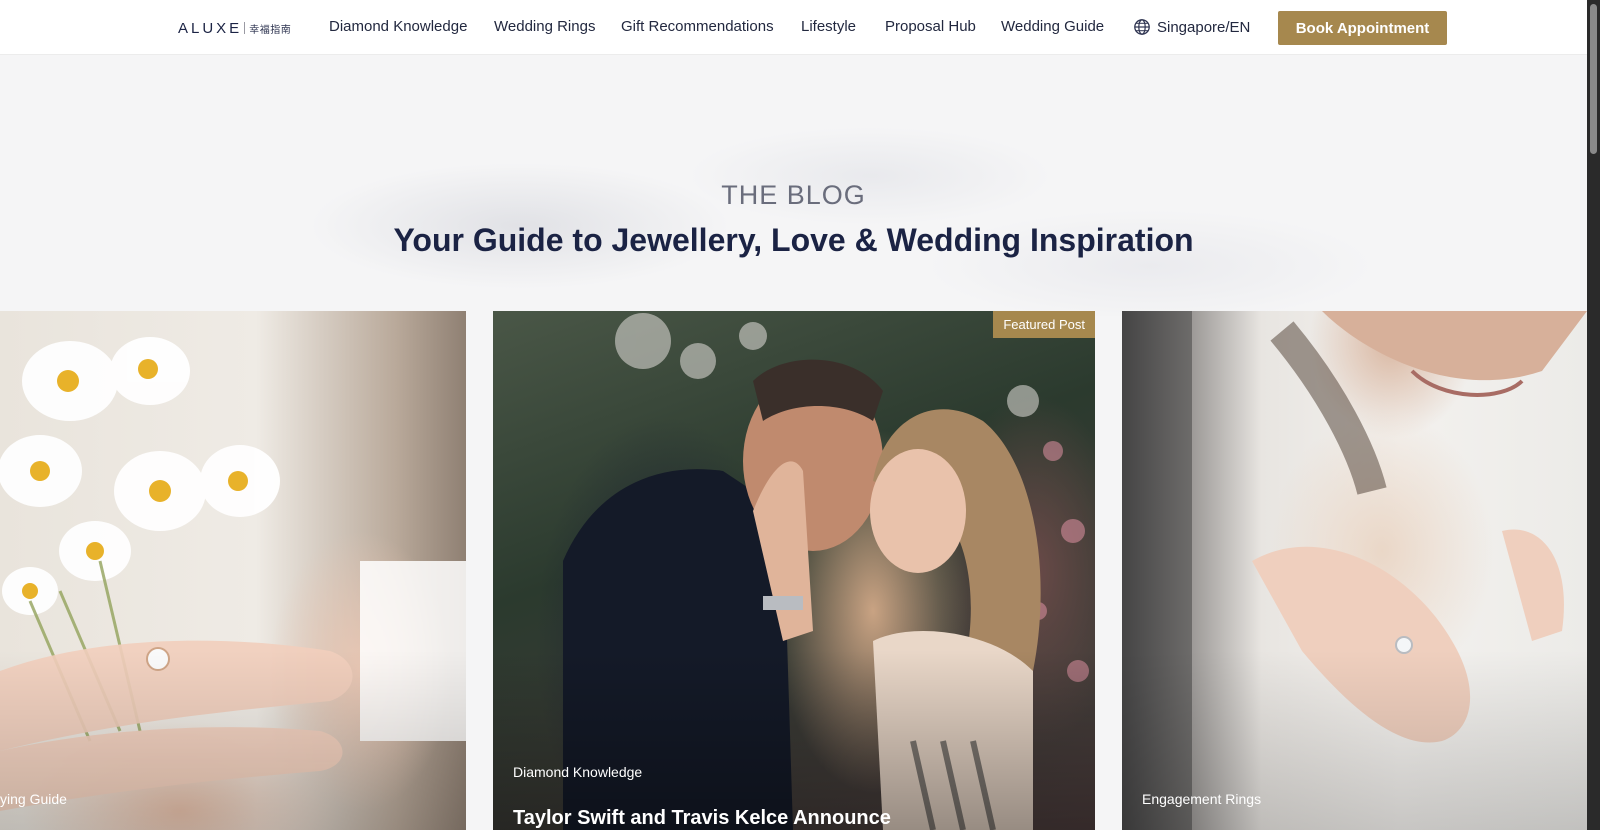 Image resolution: width=1600 pixels, height=830 pixels. I want to click on card-title: Taylor Swift and Travis Kelce Announce, so click(702, 818).